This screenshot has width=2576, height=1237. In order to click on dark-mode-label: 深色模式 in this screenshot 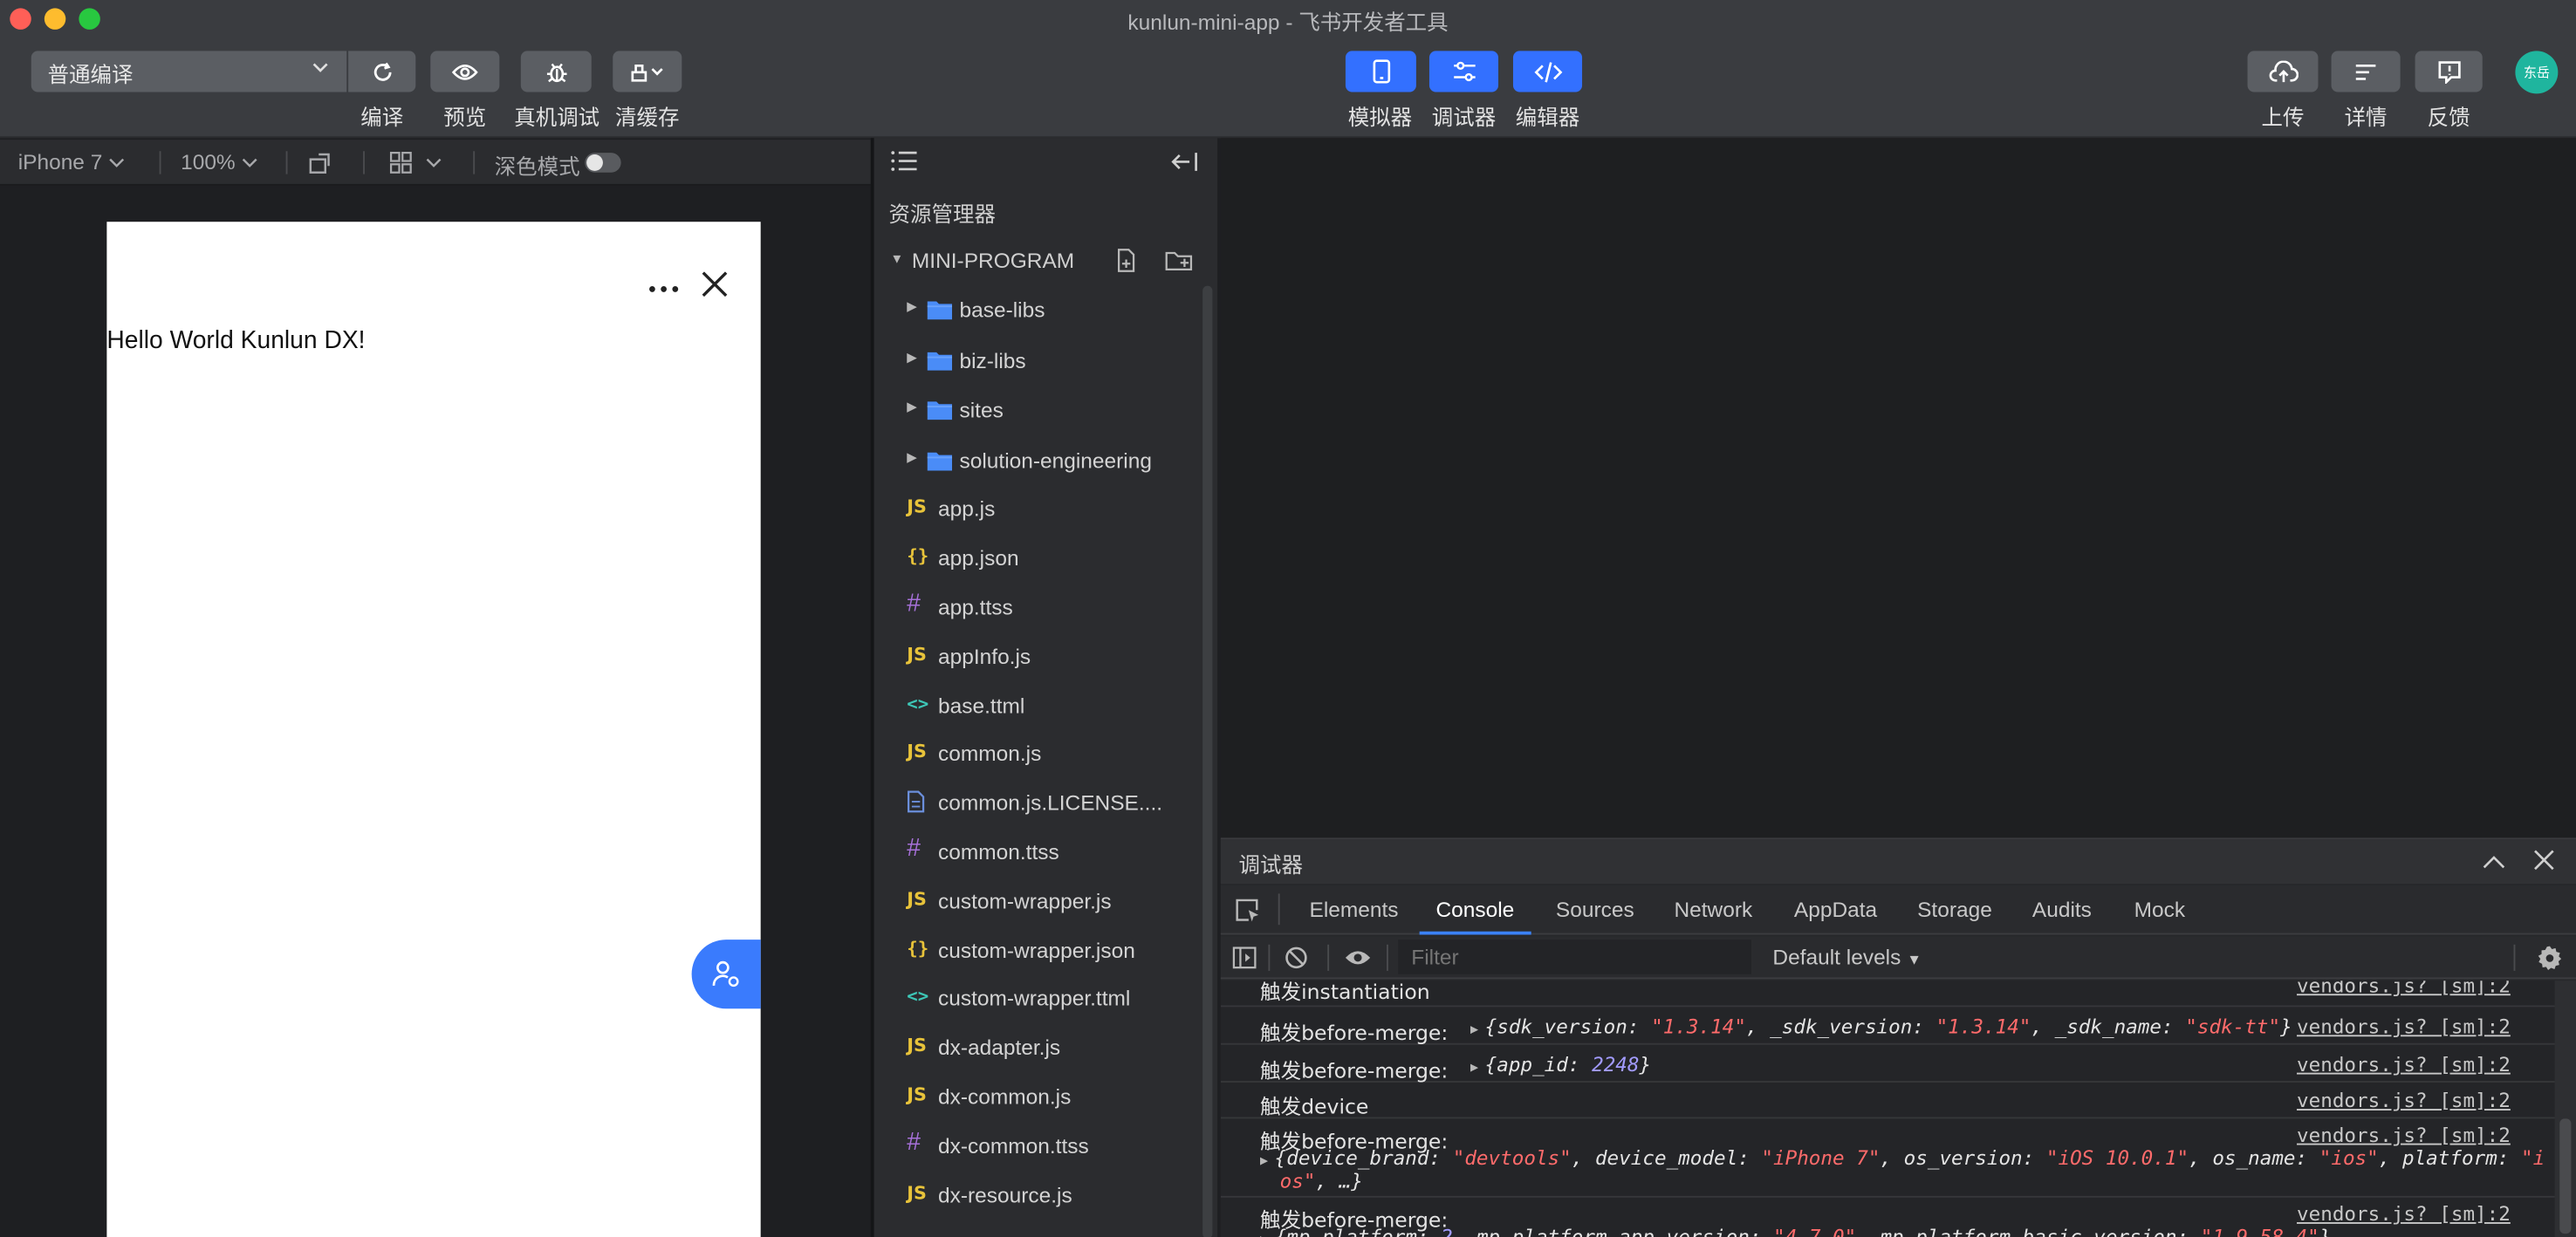, I will do `click(537, 167)`.